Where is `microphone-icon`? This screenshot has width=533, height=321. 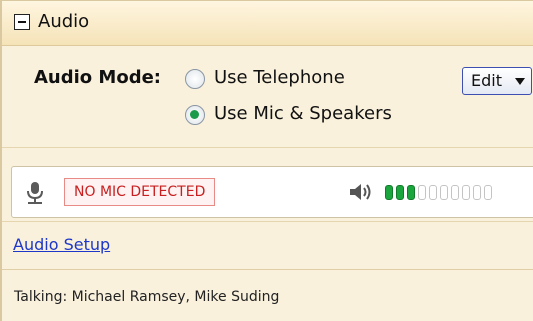
microphone-icon is located at coordinates (35, 193).